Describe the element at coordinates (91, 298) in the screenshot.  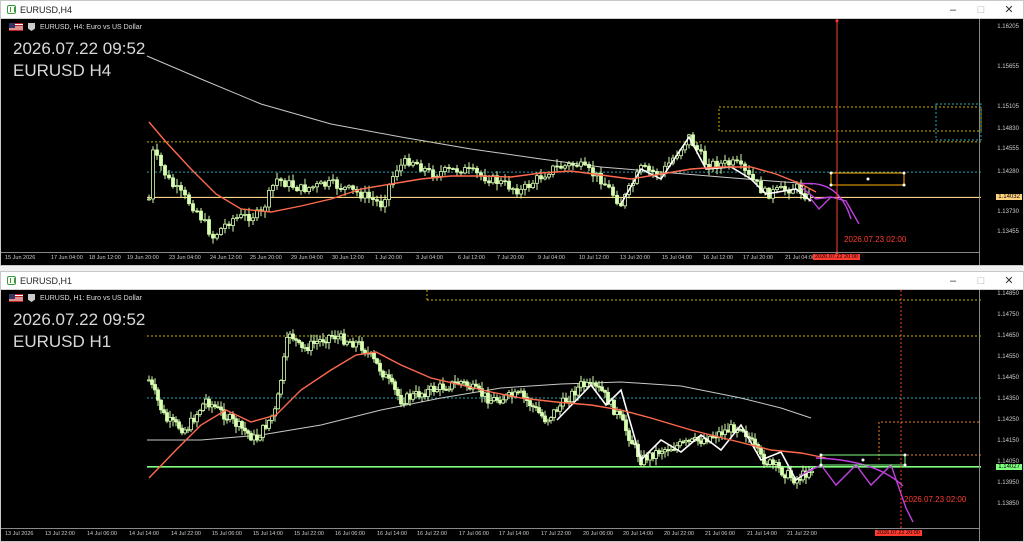
I see `symbol-info-text: EURUSD, H1: Euro vs US Dollar` at that location.